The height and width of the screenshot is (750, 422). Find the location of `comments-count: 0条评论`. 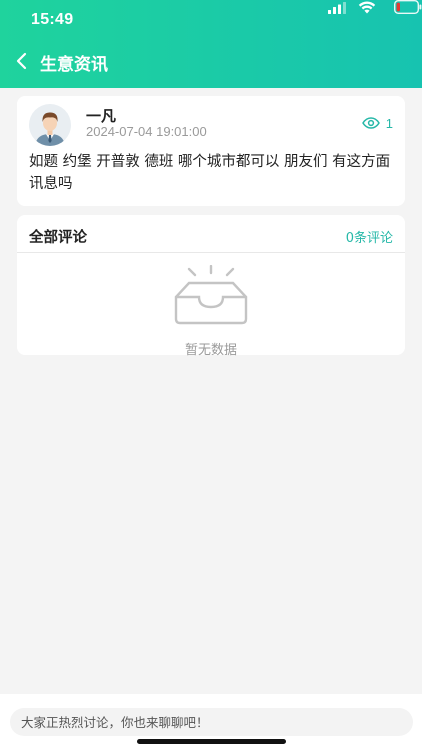

comments-count: 0条评论 is located at coordinates (369, 238).